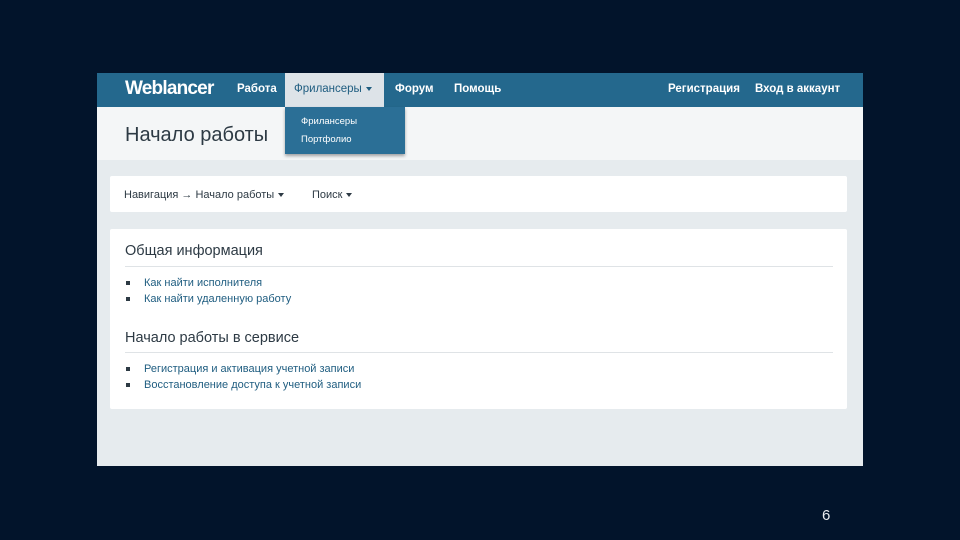 The height and width of the screenshot is (540, 960). Describe the element at coordinates (704, 90) in the screenshot. I see `register-link: Регистрация` at that location.